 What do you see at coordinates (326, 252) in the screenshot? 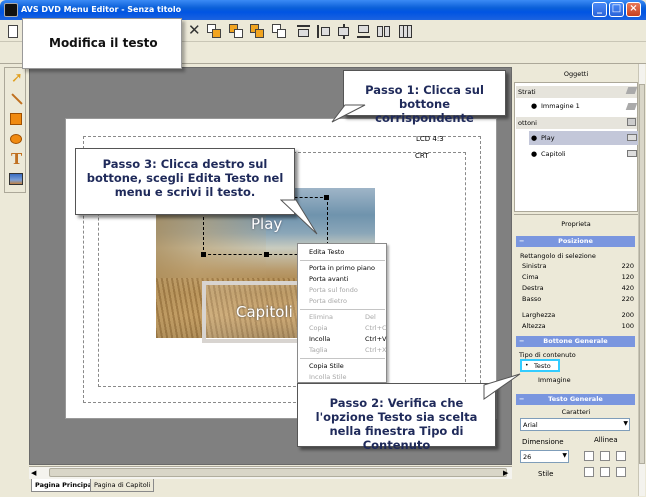
I see `menu-item-edit-text: Edita Testo` at bounding box center [326, 252].